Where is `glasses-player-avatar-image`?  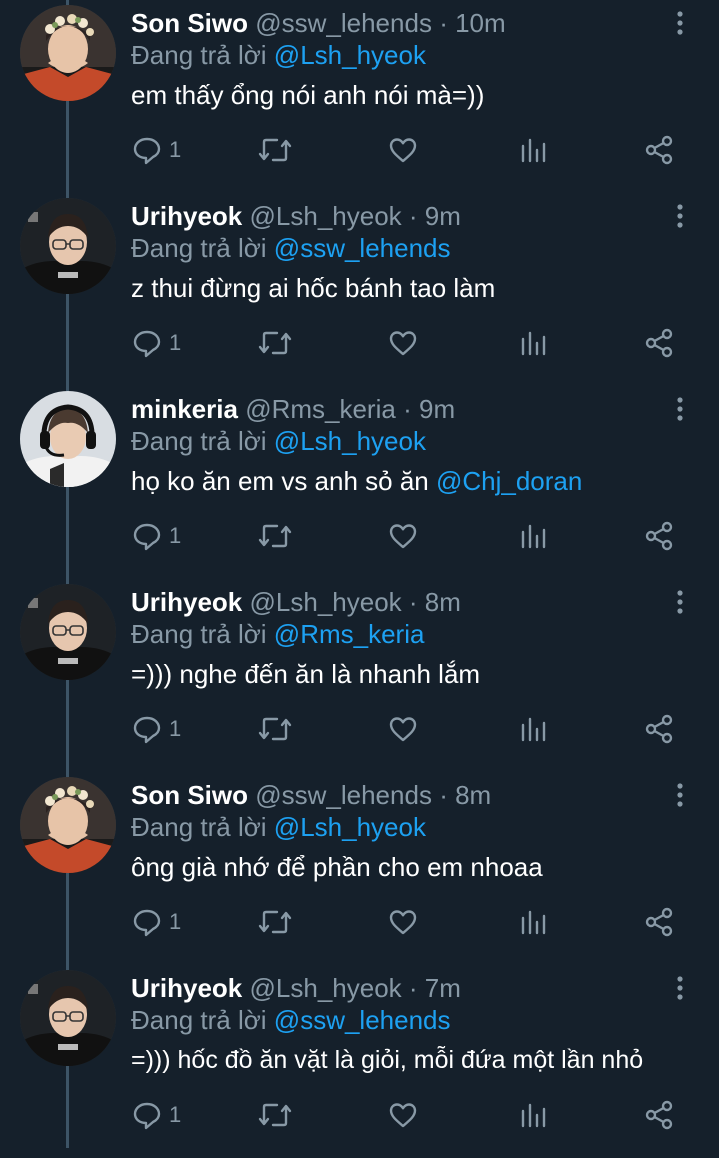
glasses-player-avatar-image is located at coordinates (68, 1018).